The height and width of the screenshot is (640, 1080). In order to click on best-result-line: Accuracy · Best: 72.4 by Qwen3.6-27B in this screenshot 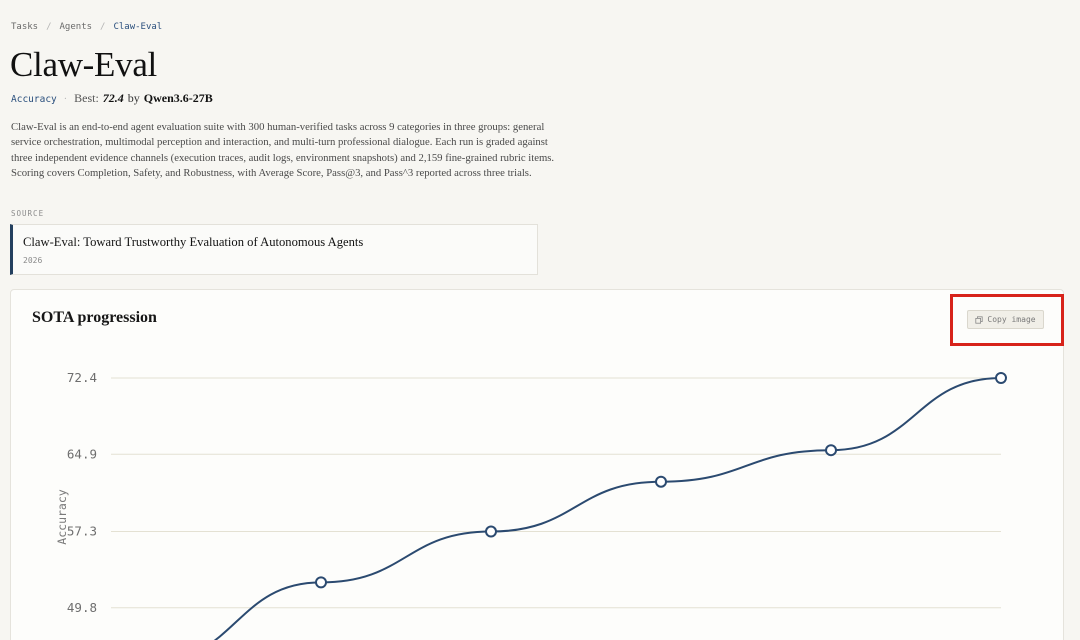, I will do `click(112, 98)`.